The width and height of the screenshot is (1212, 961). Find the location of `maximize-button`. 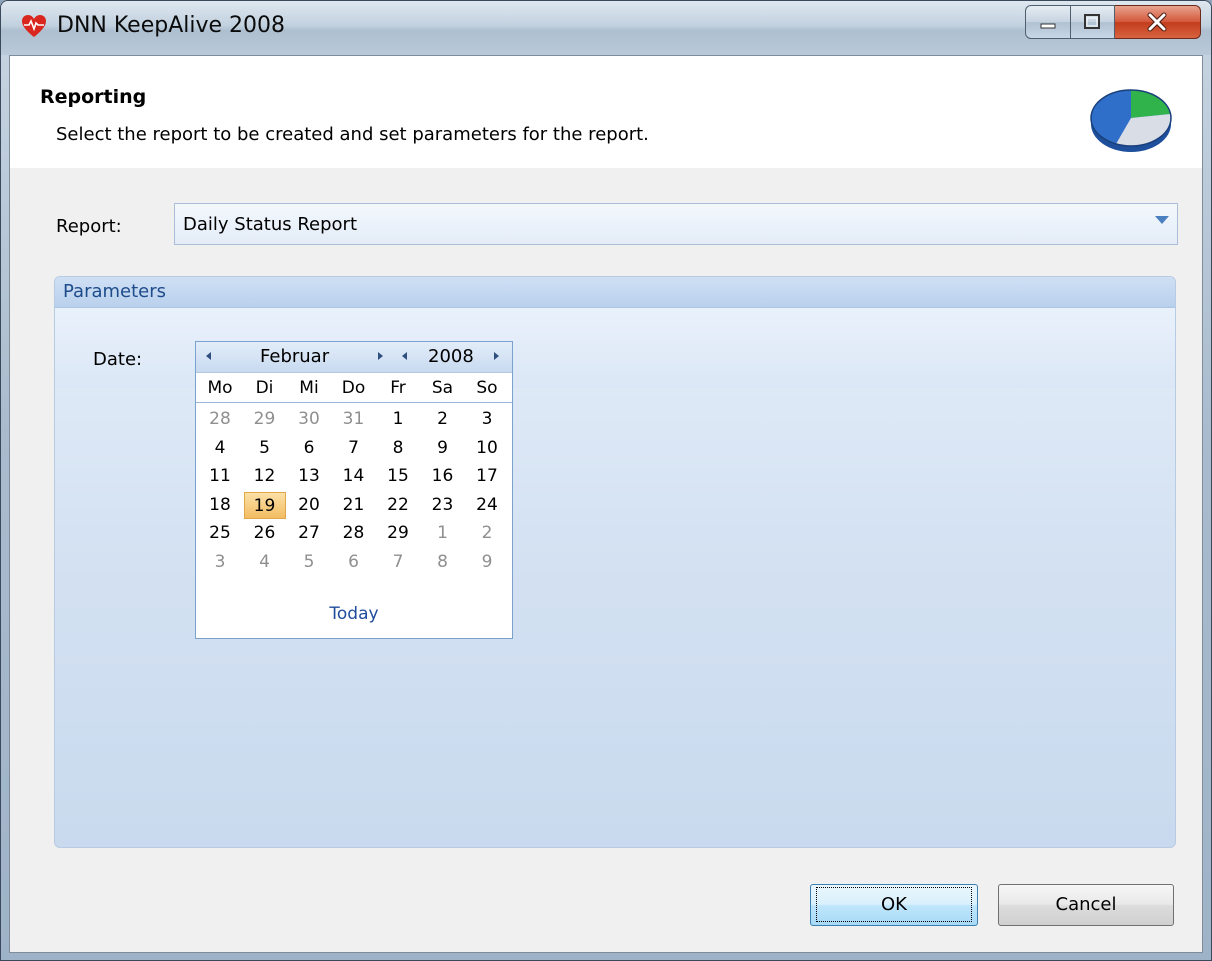

maximize-button is located at coordinates (1093, 22).